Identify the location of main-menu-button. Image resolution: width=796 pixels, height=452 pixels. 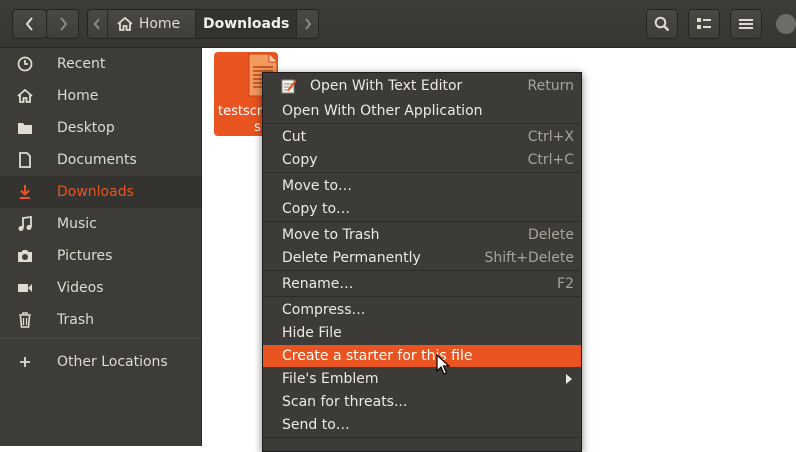
(746, 24).